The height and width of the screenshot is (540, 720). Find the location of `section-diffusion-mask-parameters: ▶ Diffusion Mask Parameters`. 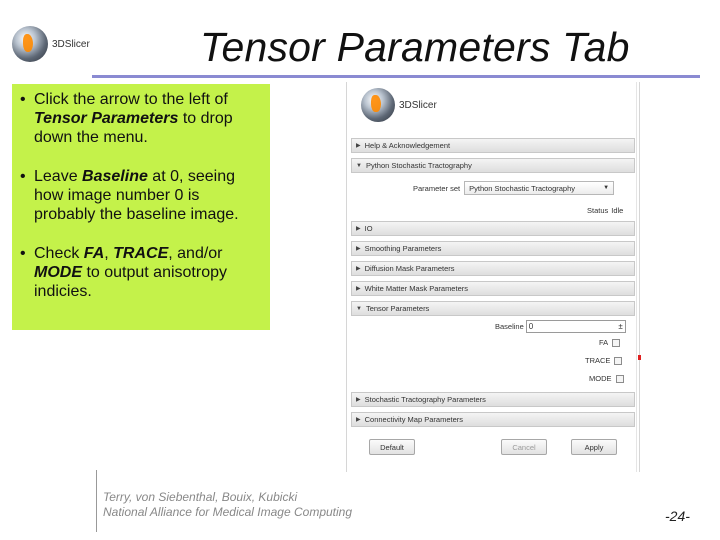

section-diffusion-mask-parameters: ▶ Diffusion Mask Parameters is located at coordinates (493, 268).